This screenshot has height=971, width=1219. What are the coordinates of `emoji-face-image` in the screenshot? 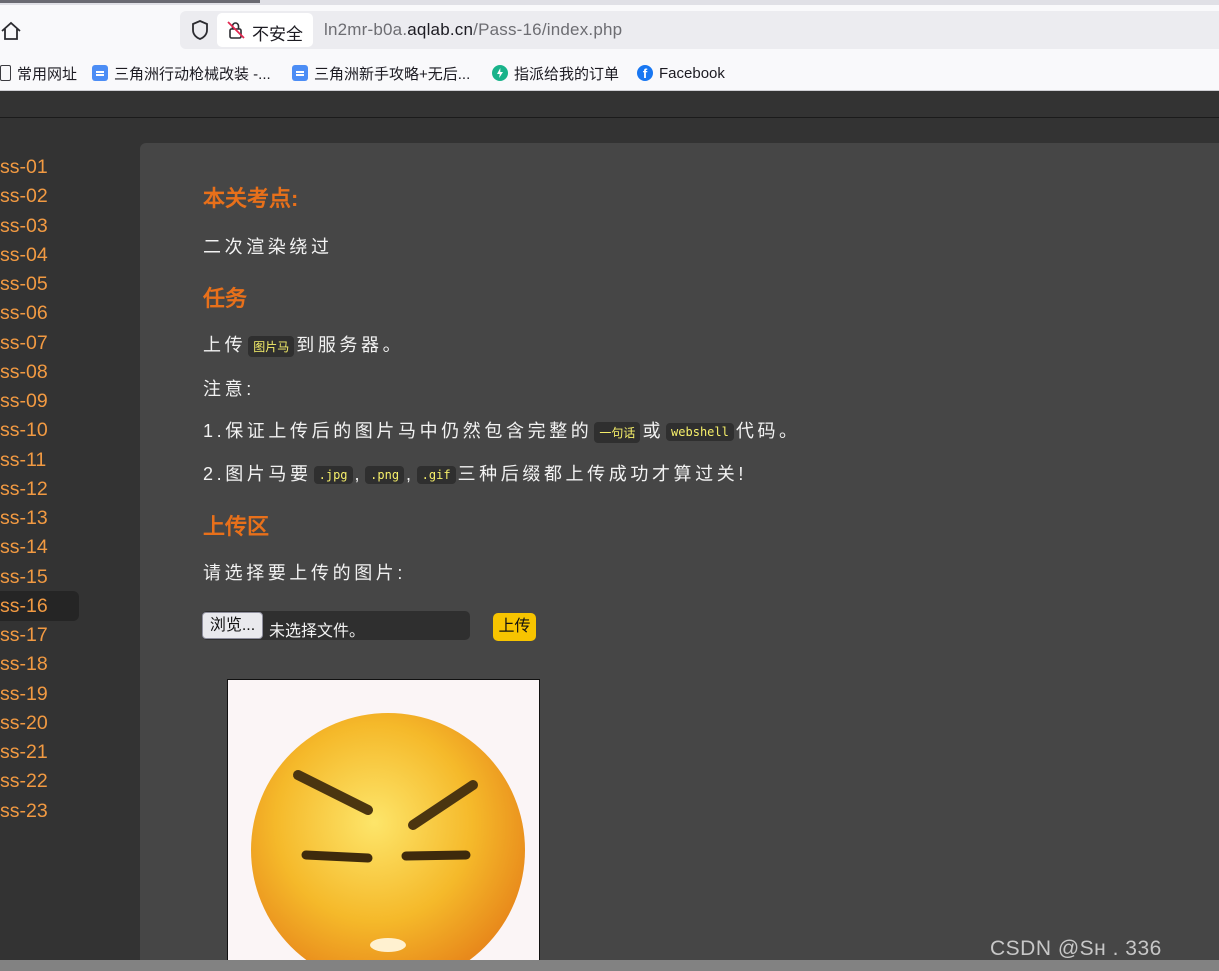 It's located at (383, 825).